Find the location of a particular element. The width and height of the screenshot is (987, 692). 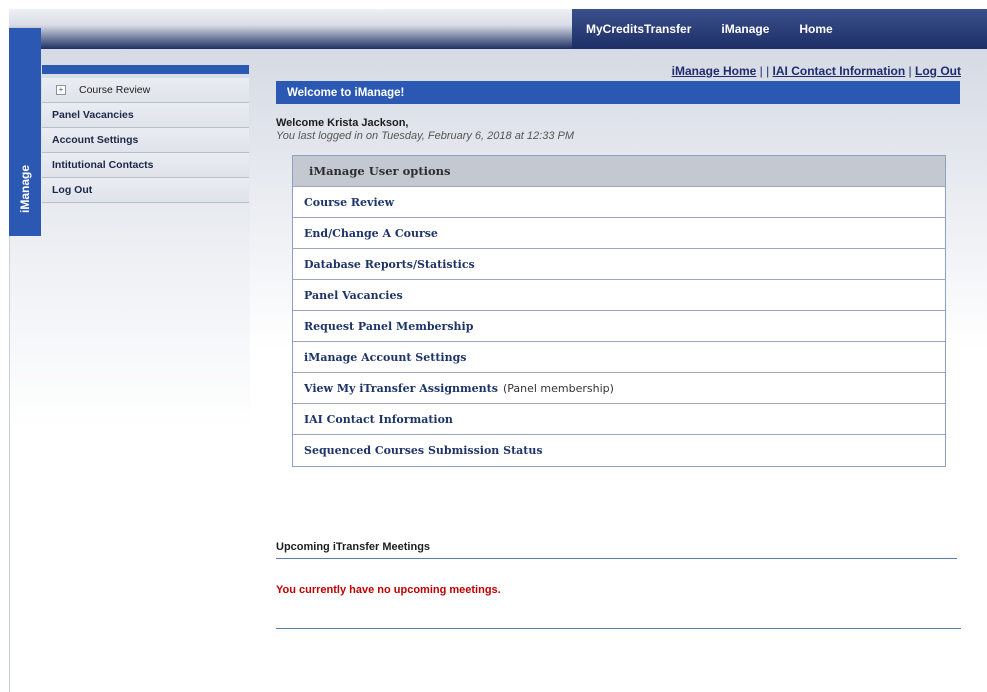

user-options-header: iManage User options is located at coordinates (619, 171).